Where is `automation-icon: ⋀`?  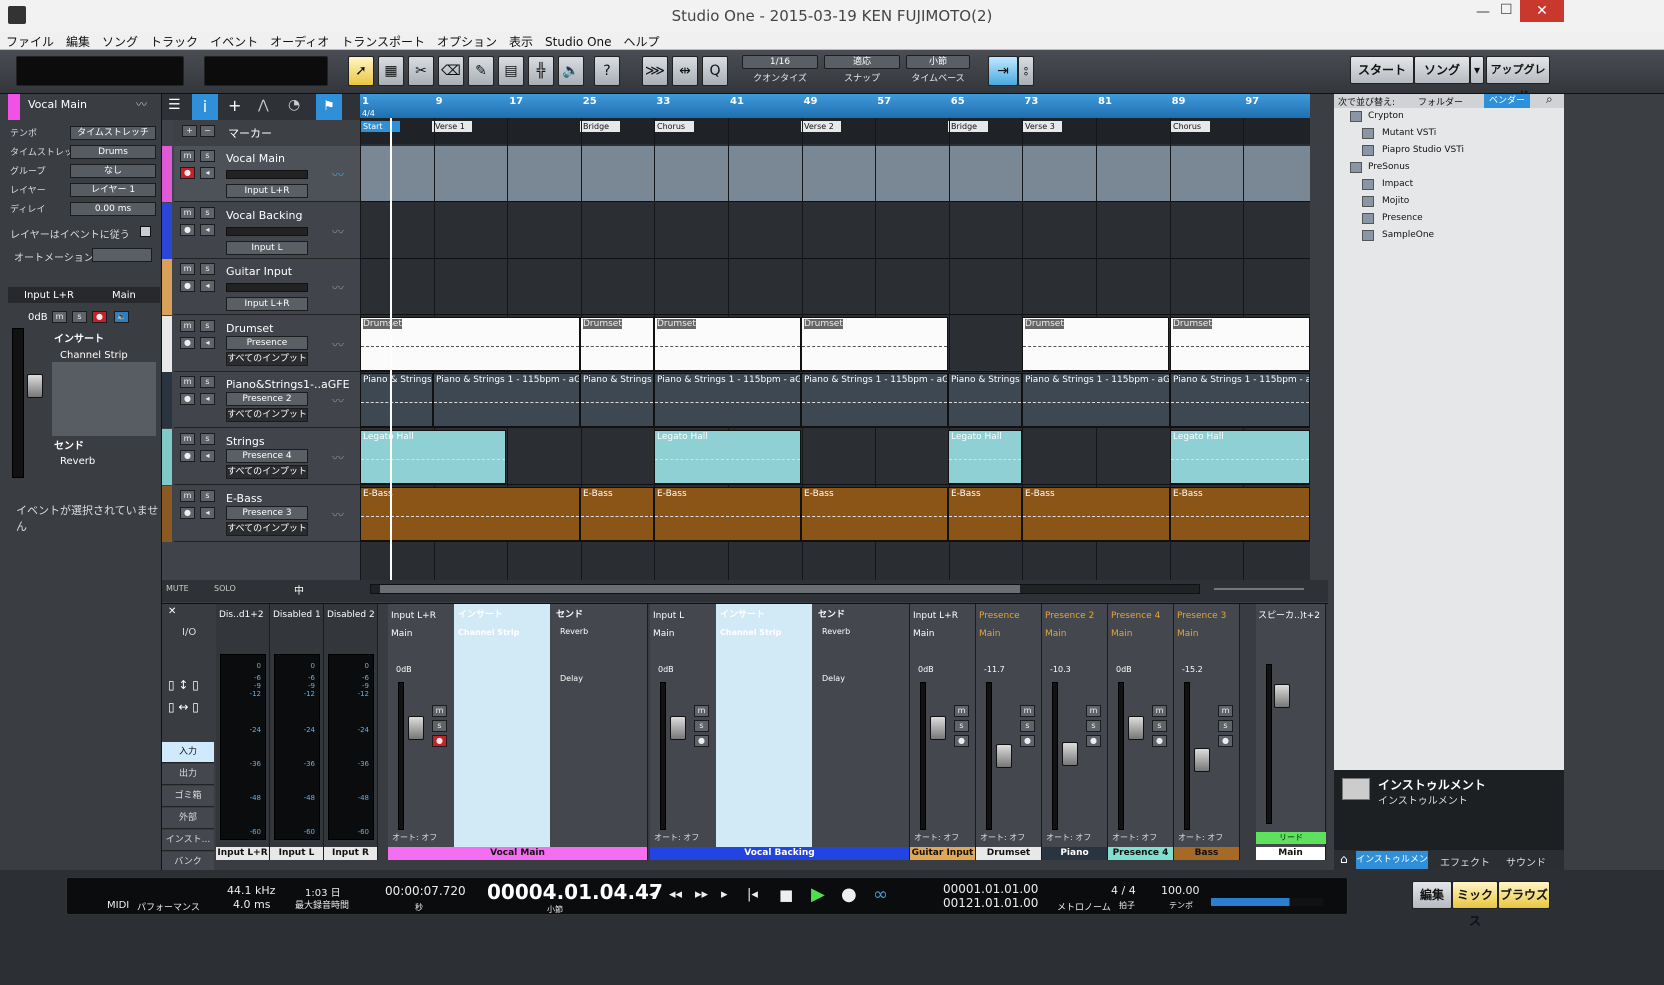
automation-icon: ⋀ is located at coordinates (263, 105).